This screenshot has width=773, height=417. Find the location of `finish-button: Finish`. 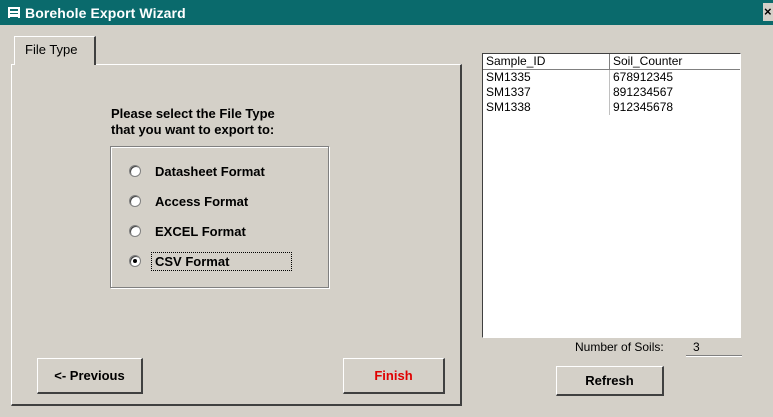

finish-button: Finish is located at coordinates (394, 376).